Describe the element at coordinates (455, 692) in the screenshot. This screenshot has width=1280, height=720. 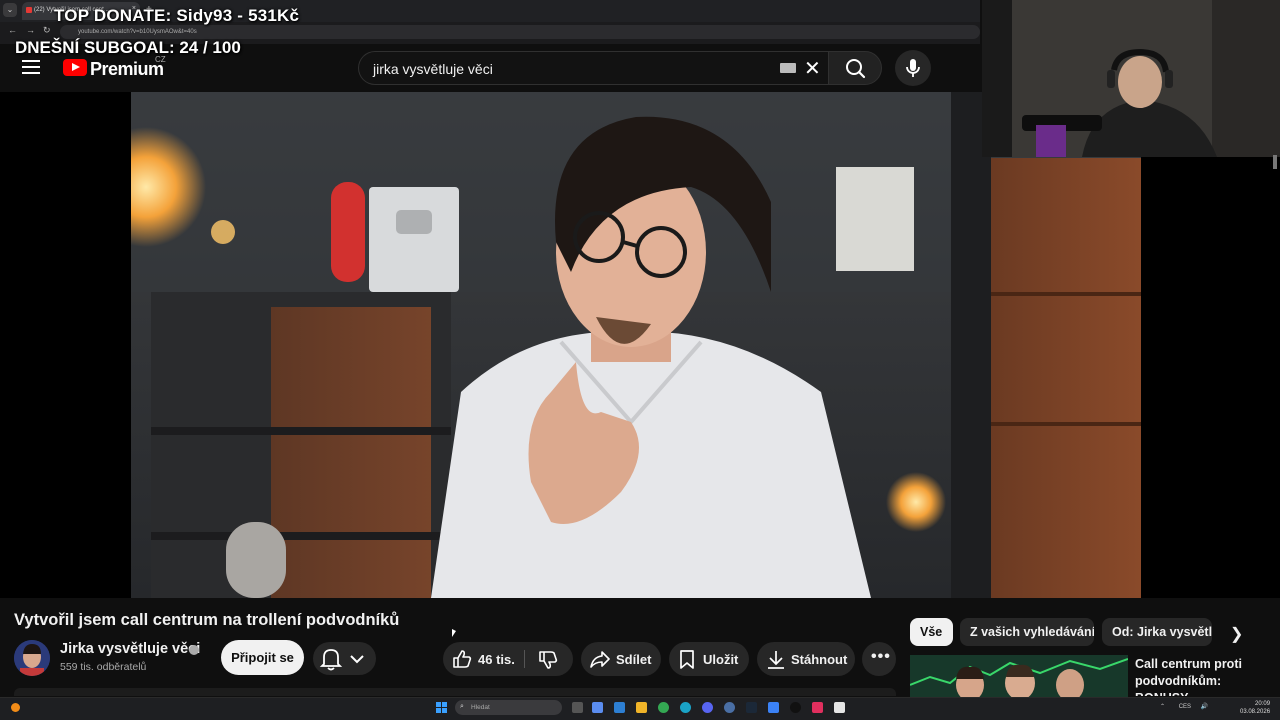
I see `description-box-edge` at that location.